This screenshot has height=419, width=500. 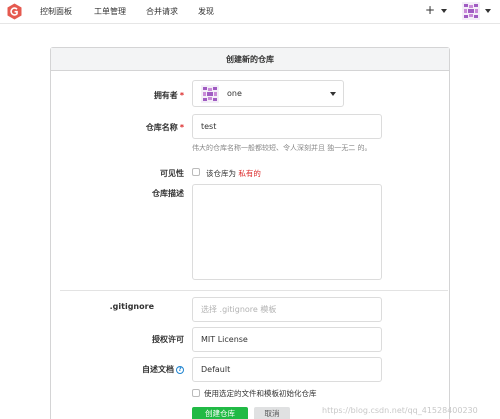 What do you see at coordinates (287, 339) in the screenshot?
I see `license-select: MIT License` at bounding box center [287, 339].